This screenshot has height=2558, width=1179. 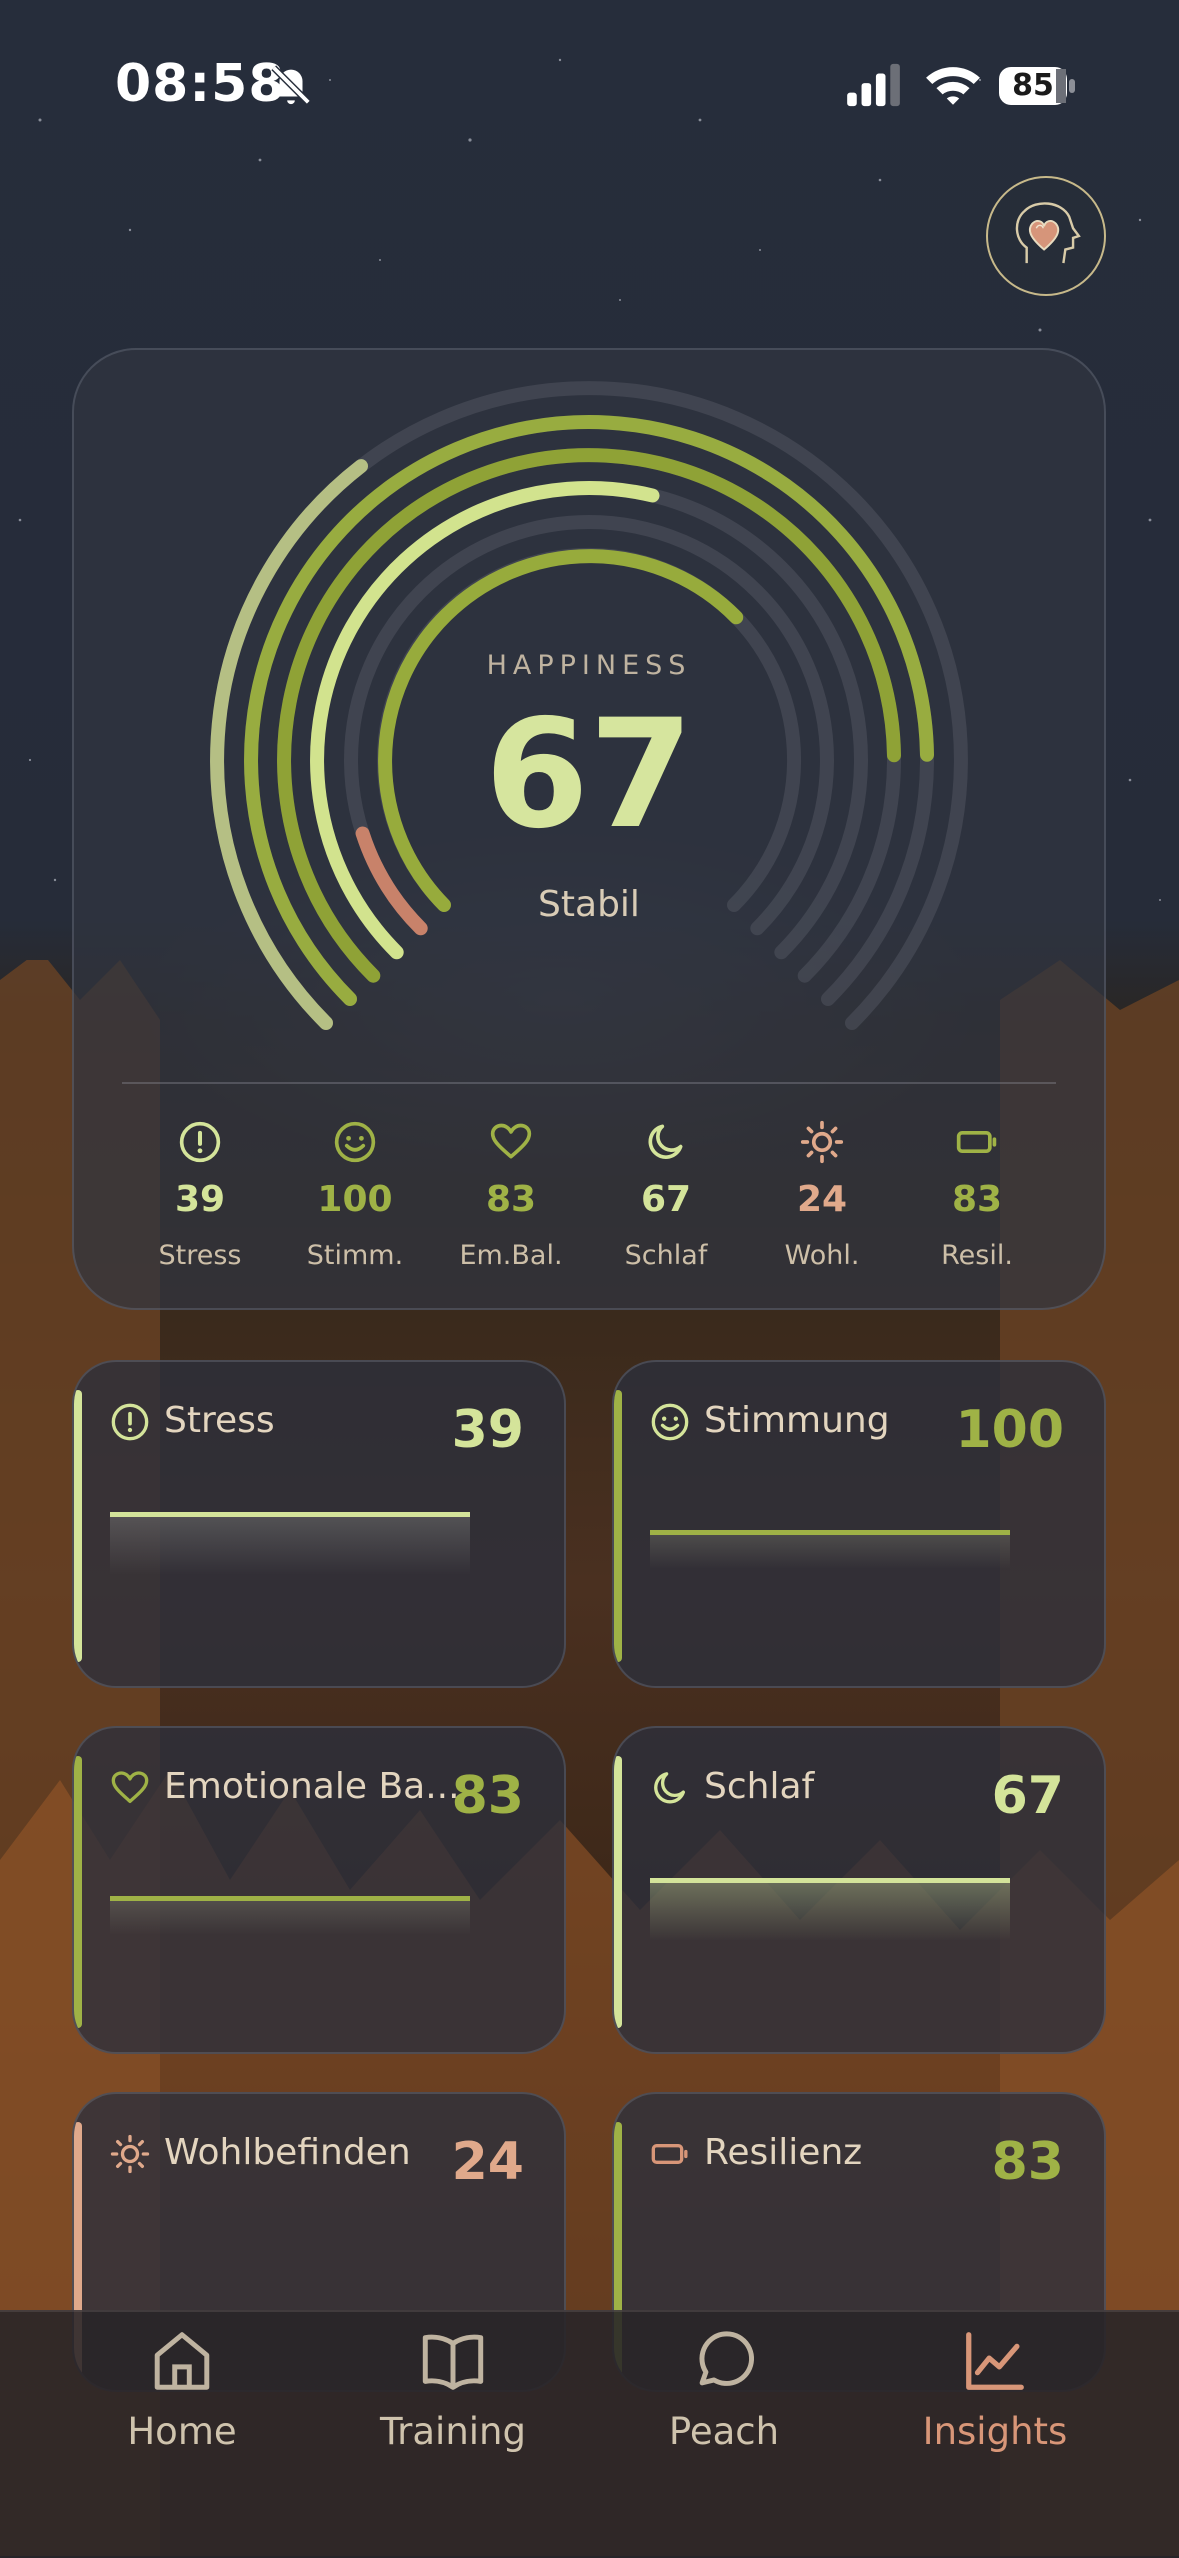 What do you see at coordinates (487, 1430) in the screenshot?
I see `tile-value: 39` at bounding box center [487, 1430].